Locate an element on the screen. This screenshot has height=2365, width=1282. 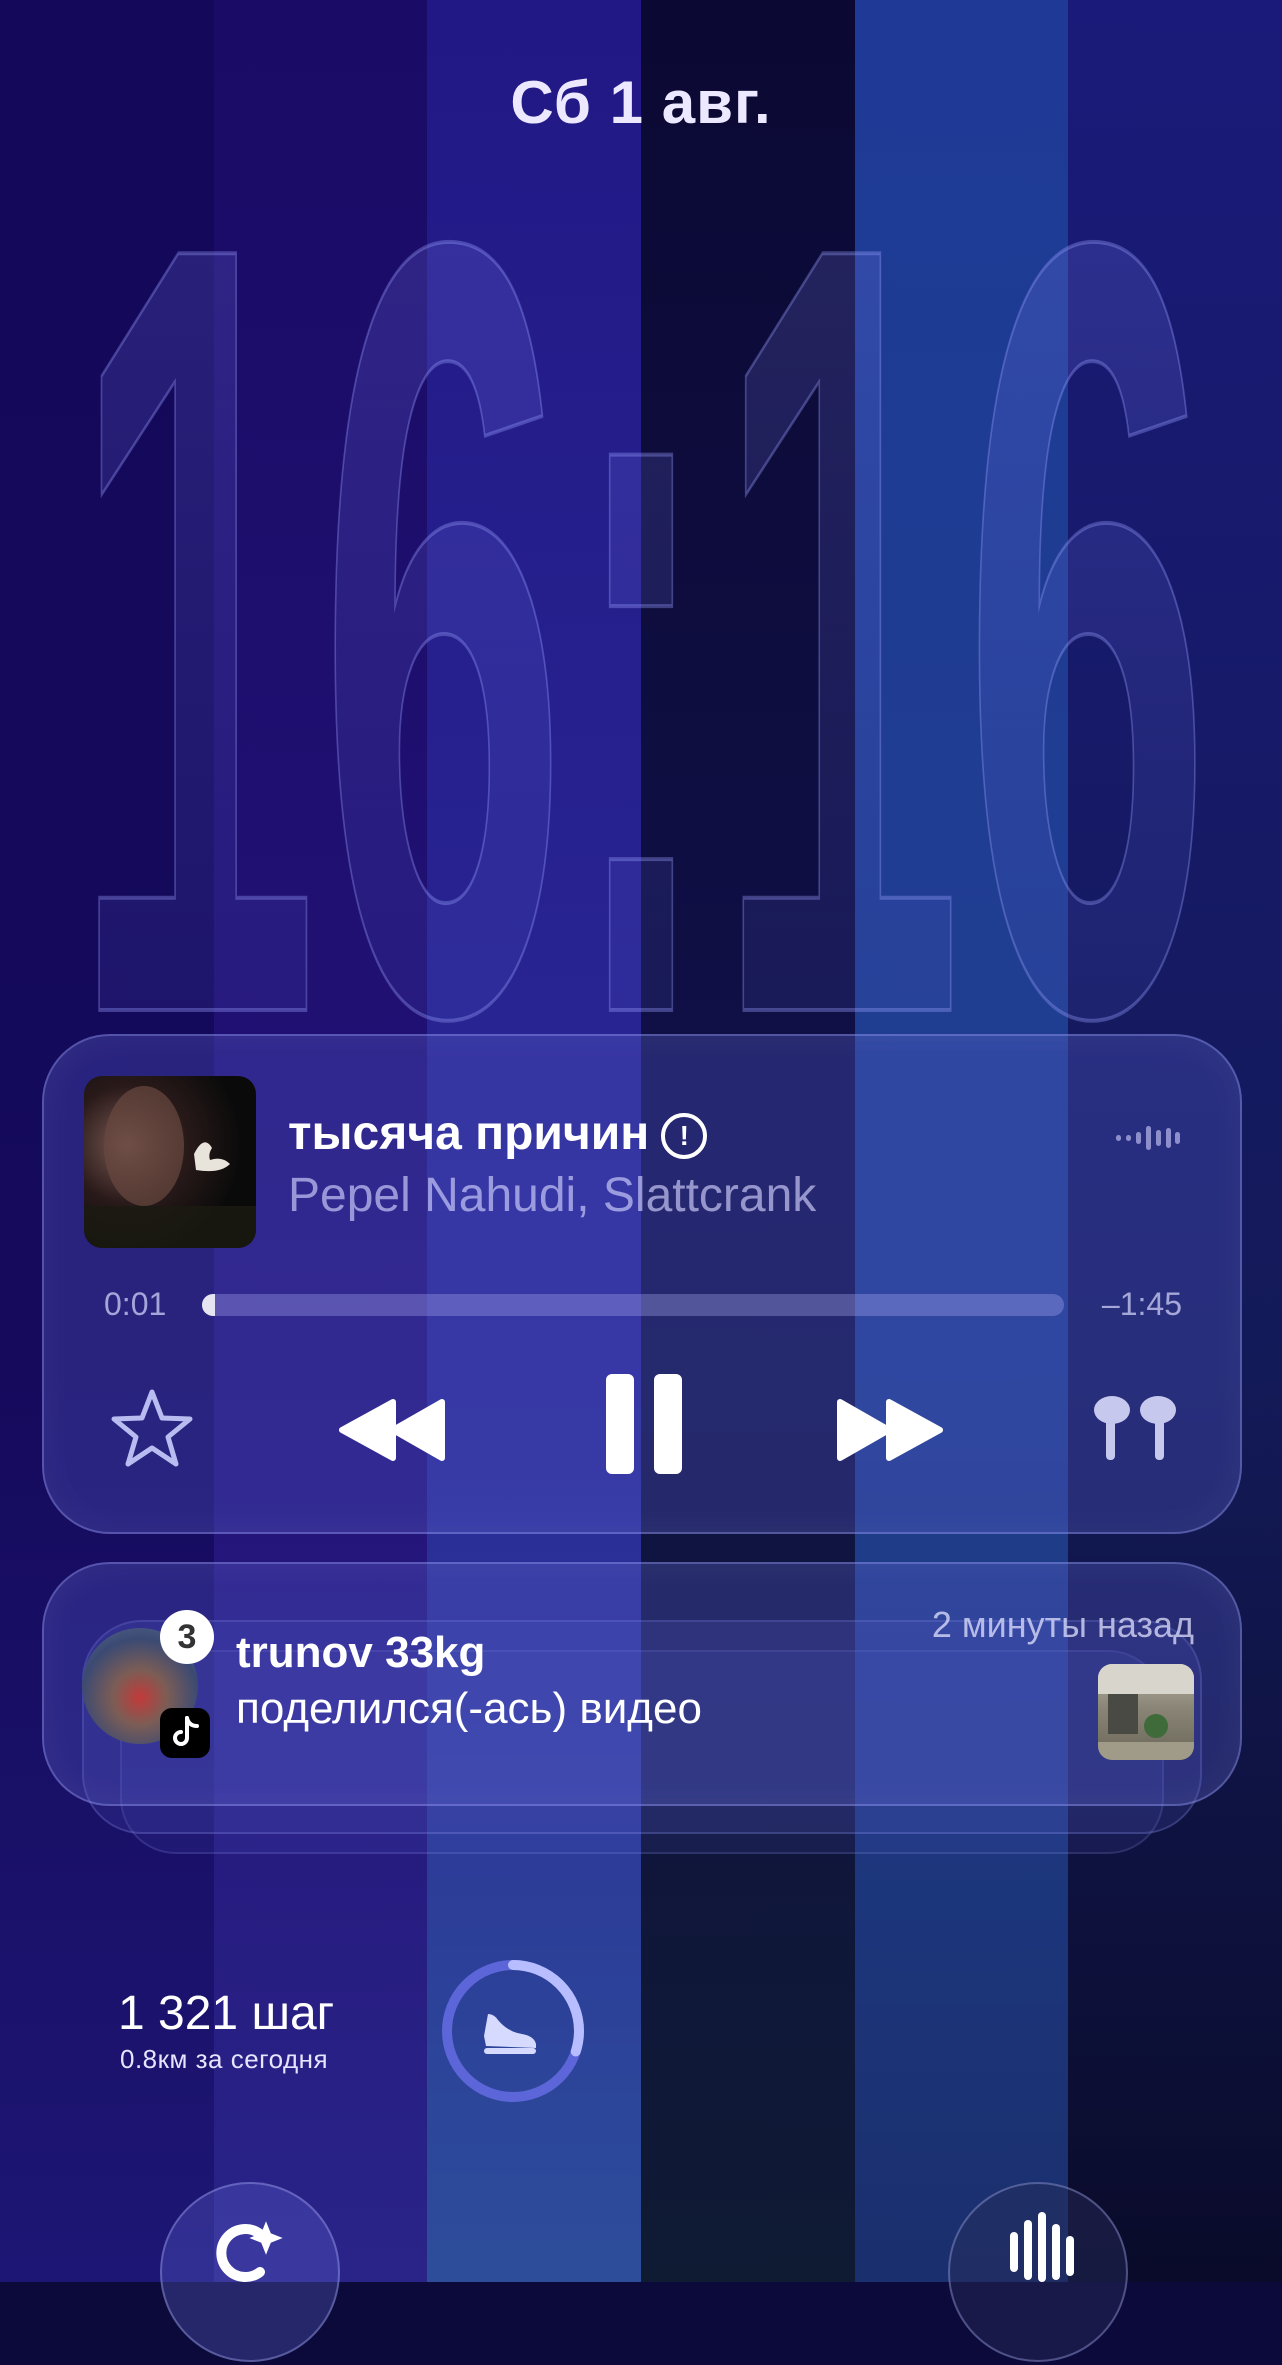
shoe-icon is located at coordinates (510, 2034).